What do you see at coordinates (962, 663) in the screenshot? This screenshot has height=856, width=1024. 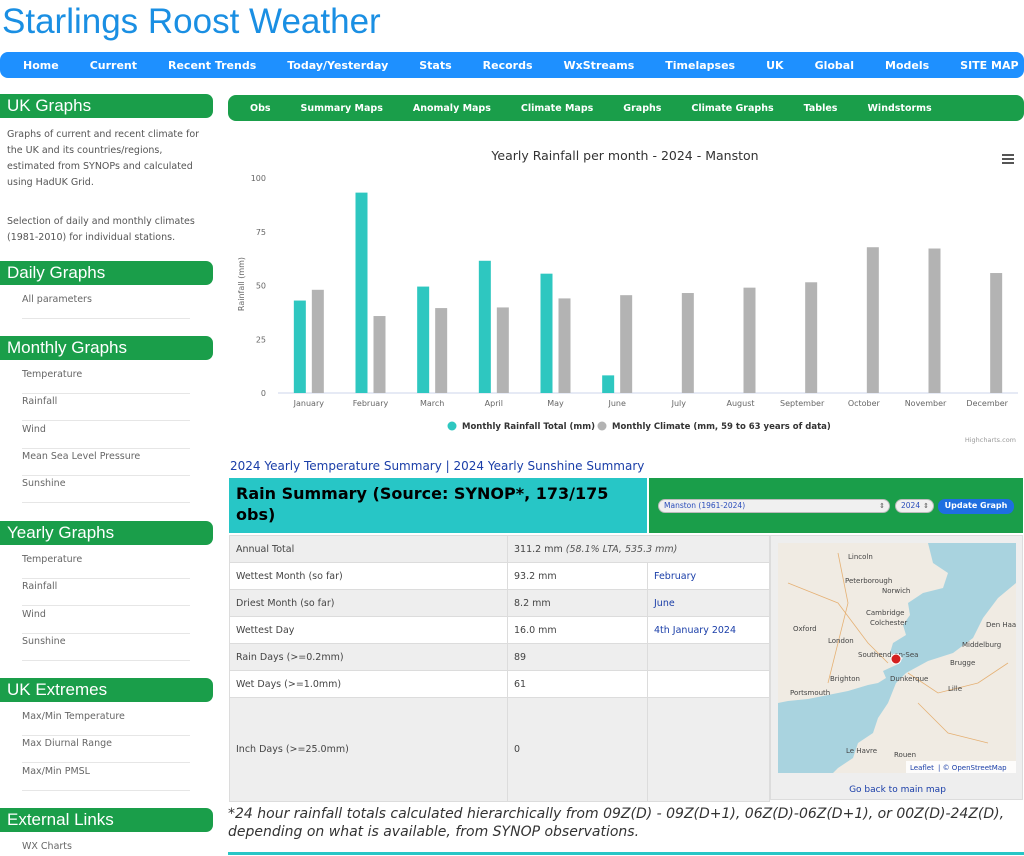 I see `map-label-brugge: Brugge` at bounding box center [962, 663].